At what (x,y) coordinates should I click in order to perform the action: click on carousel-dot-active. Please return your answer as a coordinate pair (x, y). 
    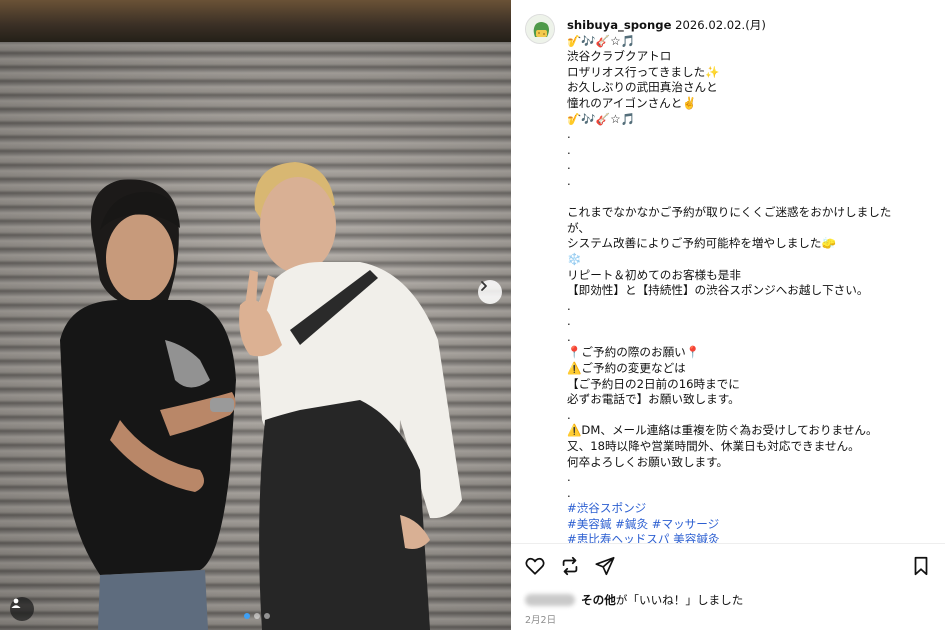
    Looking at the image, I should click on (247, 616).